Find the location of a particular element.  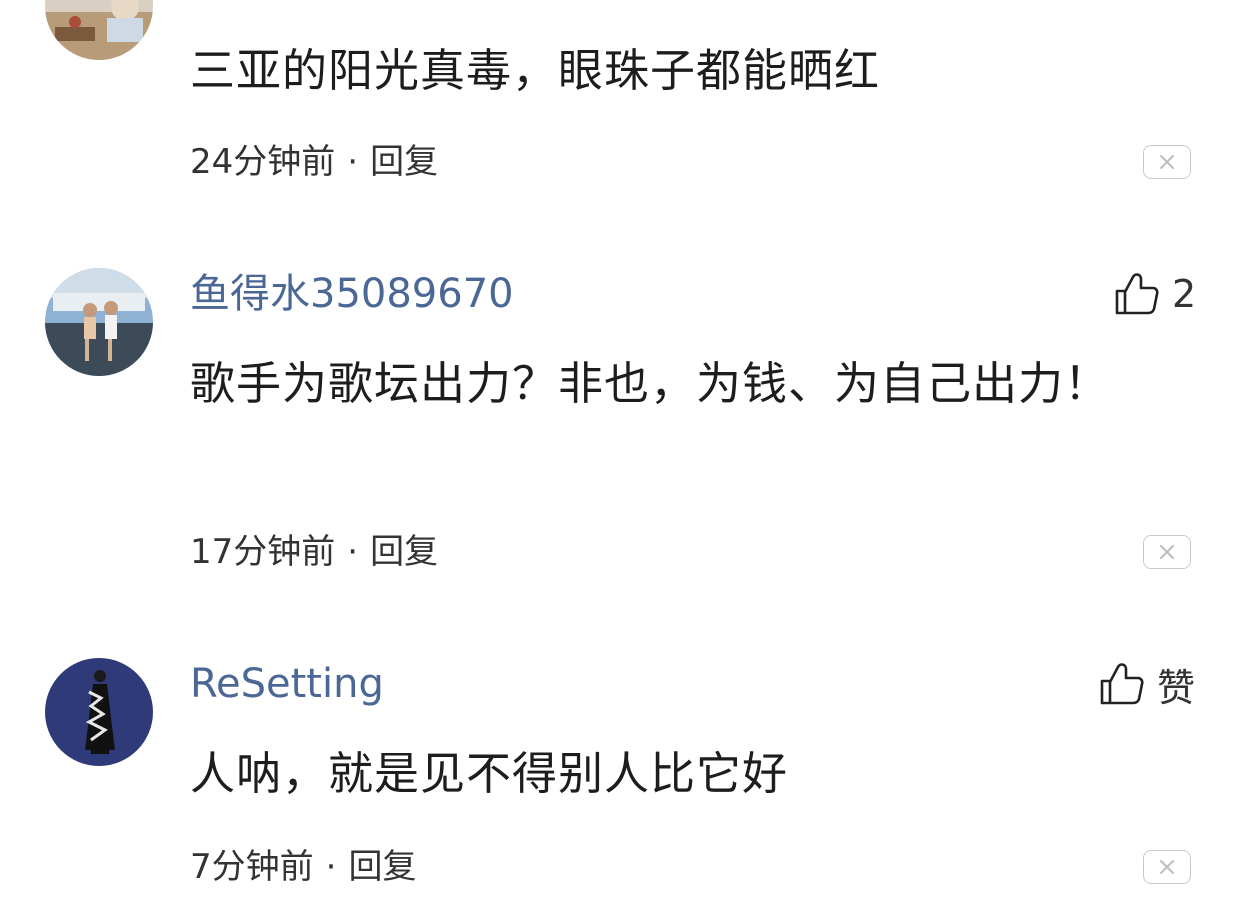

like-button: 2 is located at coordinates (1155, 294).